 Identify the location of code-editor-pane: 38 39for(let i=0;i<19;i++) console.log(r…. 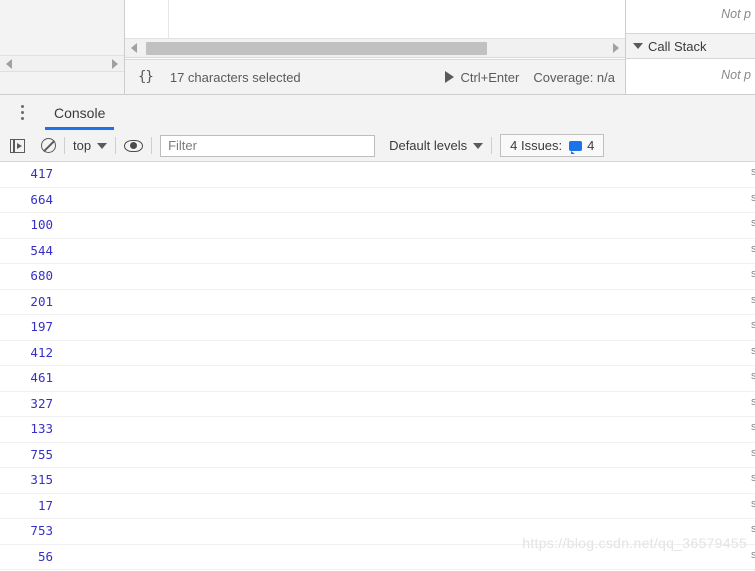
(375, 47).